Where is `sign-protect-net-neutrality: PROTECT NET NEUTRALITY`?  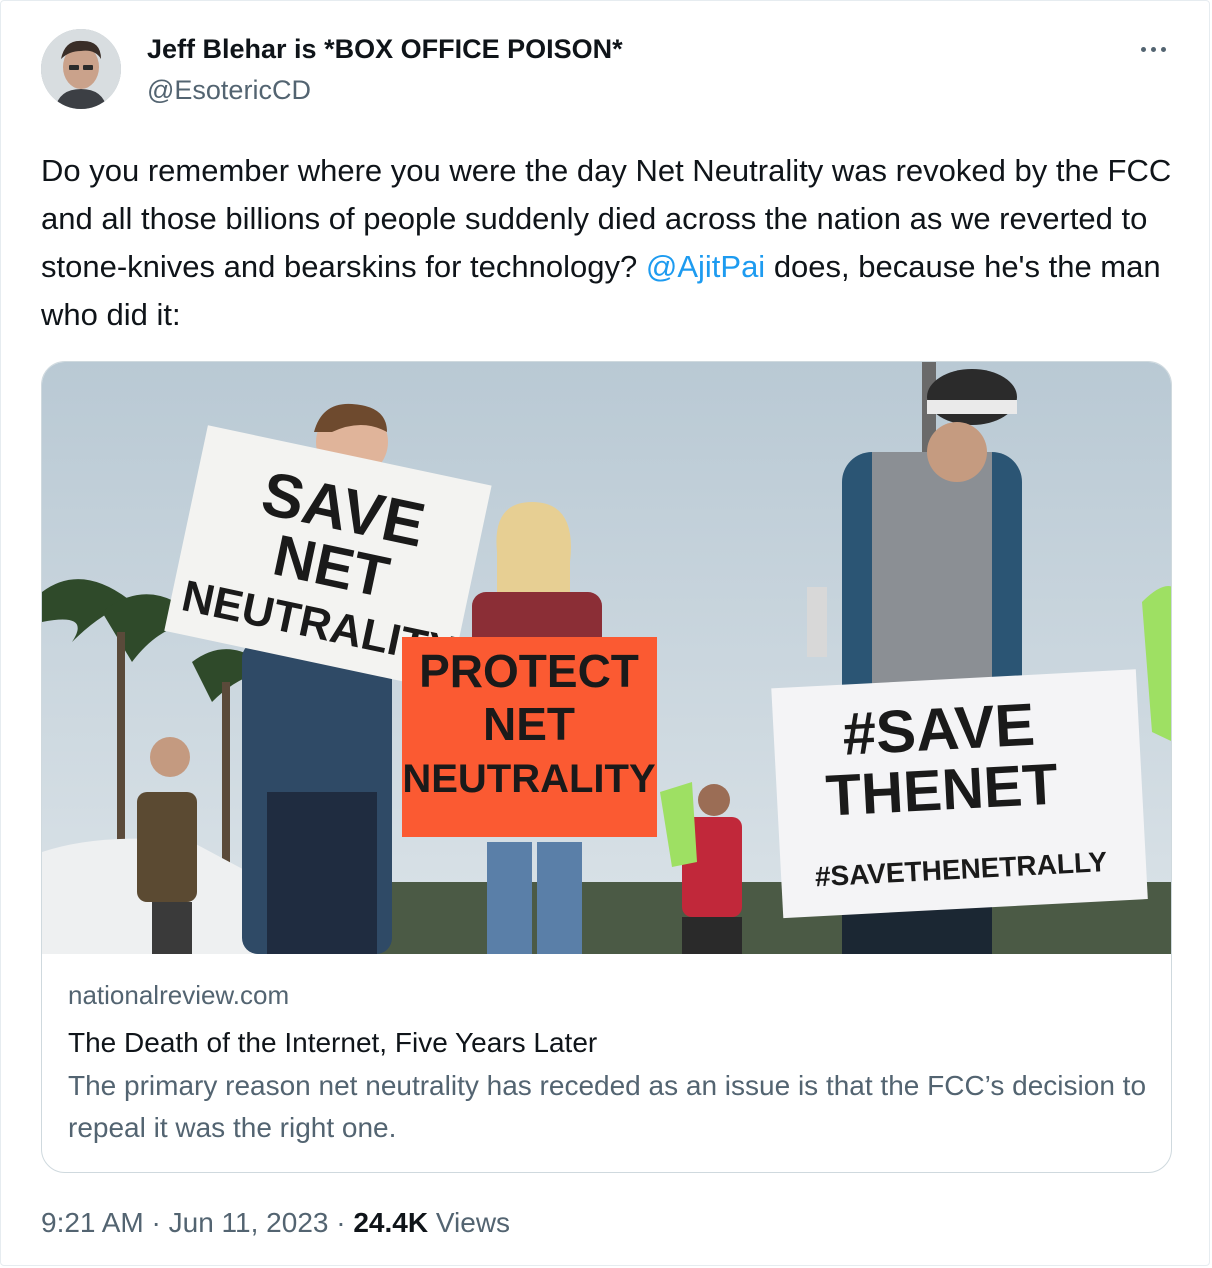
sign-protect-net-neutrality: PROTECT NET NEUTRALITY is located at coordinates (529, 737).